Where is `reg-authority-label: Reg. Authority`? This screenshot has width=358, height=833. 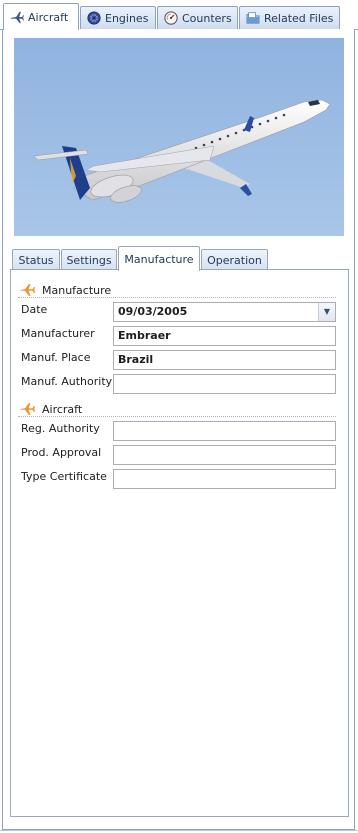
reg-authority-label: Reg. Authority is located at coordinates (60, 428).